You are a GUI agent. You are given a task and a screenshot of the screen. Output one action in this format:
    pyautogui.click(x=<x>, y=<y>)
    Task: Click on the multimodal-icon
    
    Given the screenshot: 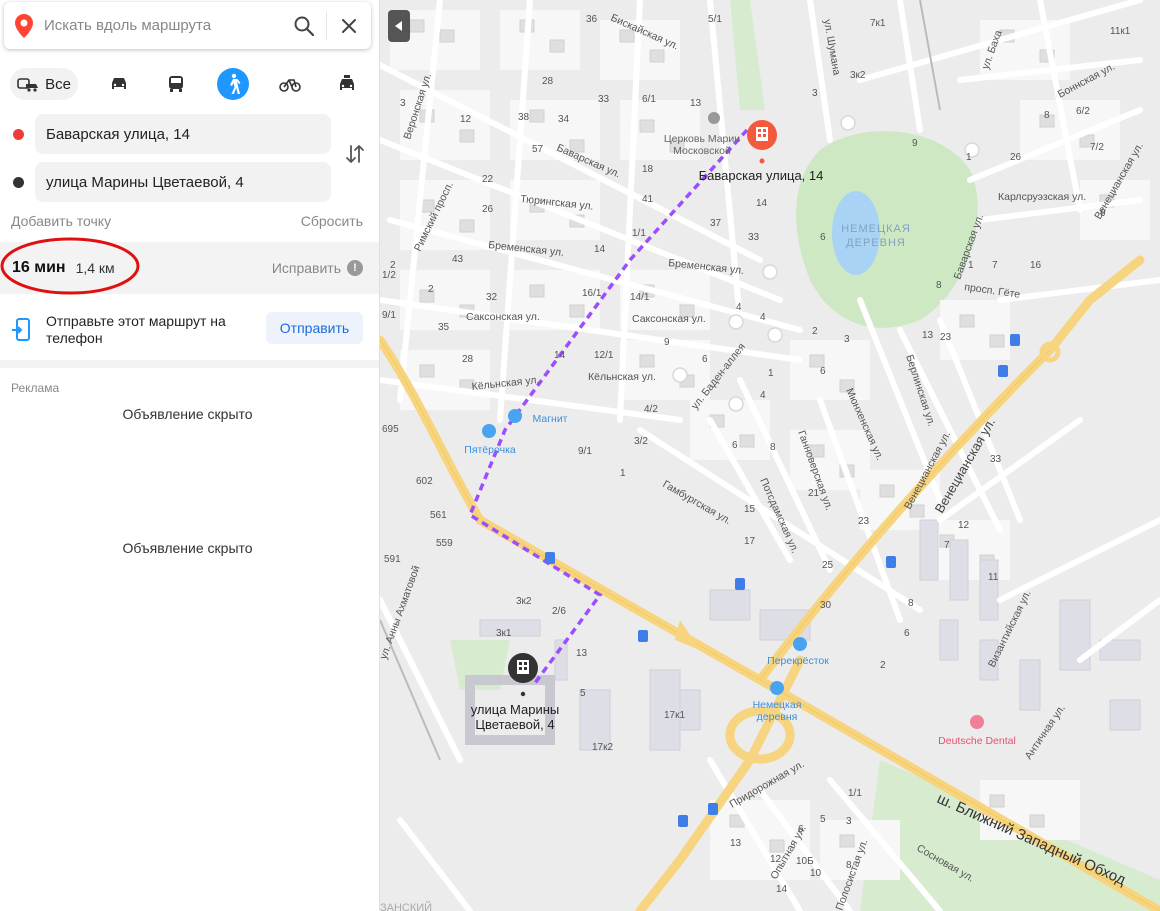 What is the action you would take?
    pyautogui.click(x=28, y=85)
    